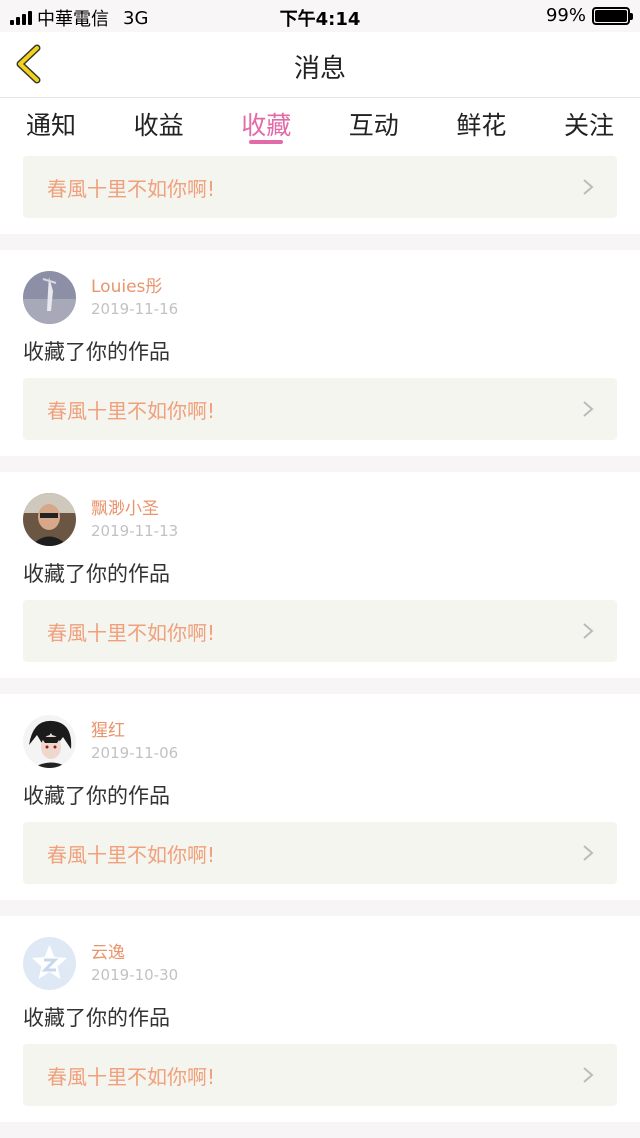 The height and width of the screenshot is (1138, 640). What do you see at coordinates (266, 124) in the screenshot?
I see `tab-favorites: 收藏` at bounding box center [266, 124].